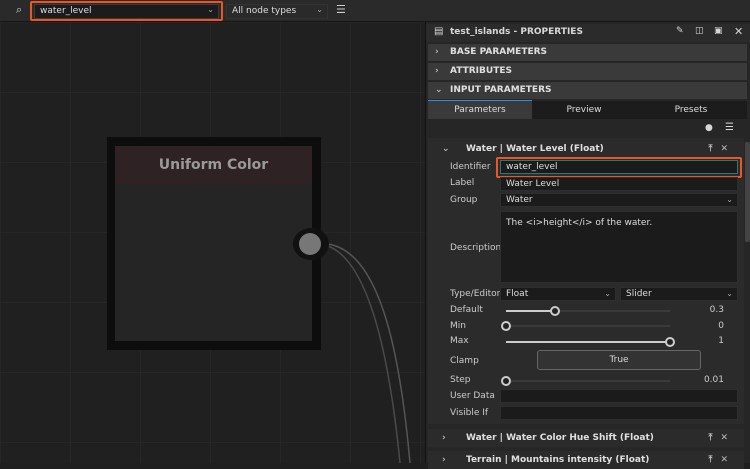 The width and height of the screenshot is (750, 469). Describe the element at coordinates (535, 149) in the screenshot. I see `param-title: Water | Water Level (Float)` at that location.